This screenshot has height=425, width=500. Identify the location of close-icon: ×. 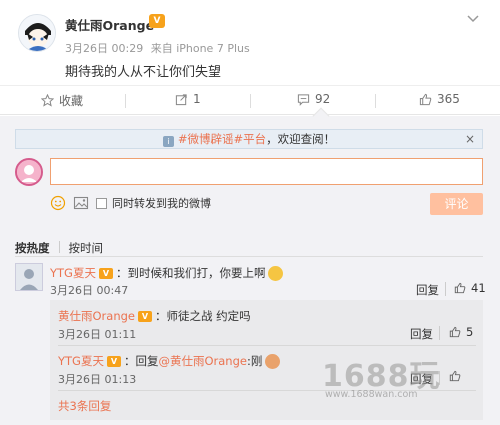
(470, 139).